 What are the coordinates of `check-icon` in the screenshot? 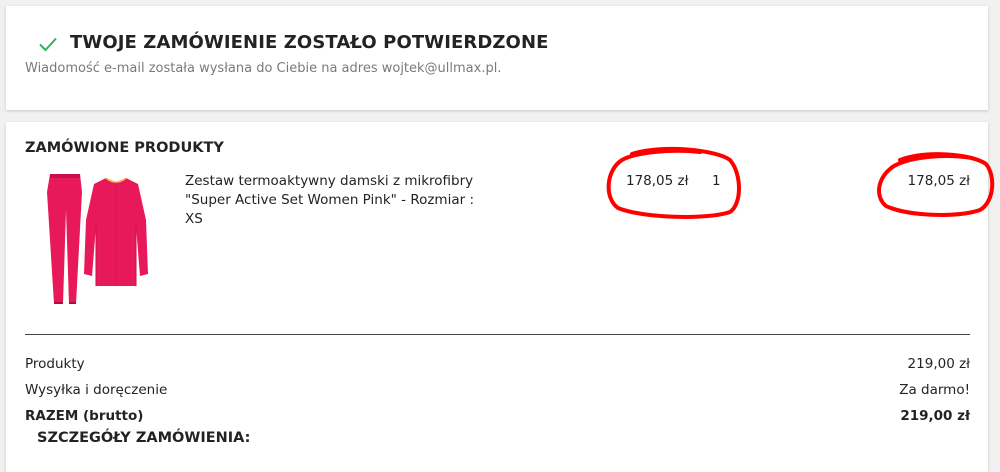 It's located at (48, 44).